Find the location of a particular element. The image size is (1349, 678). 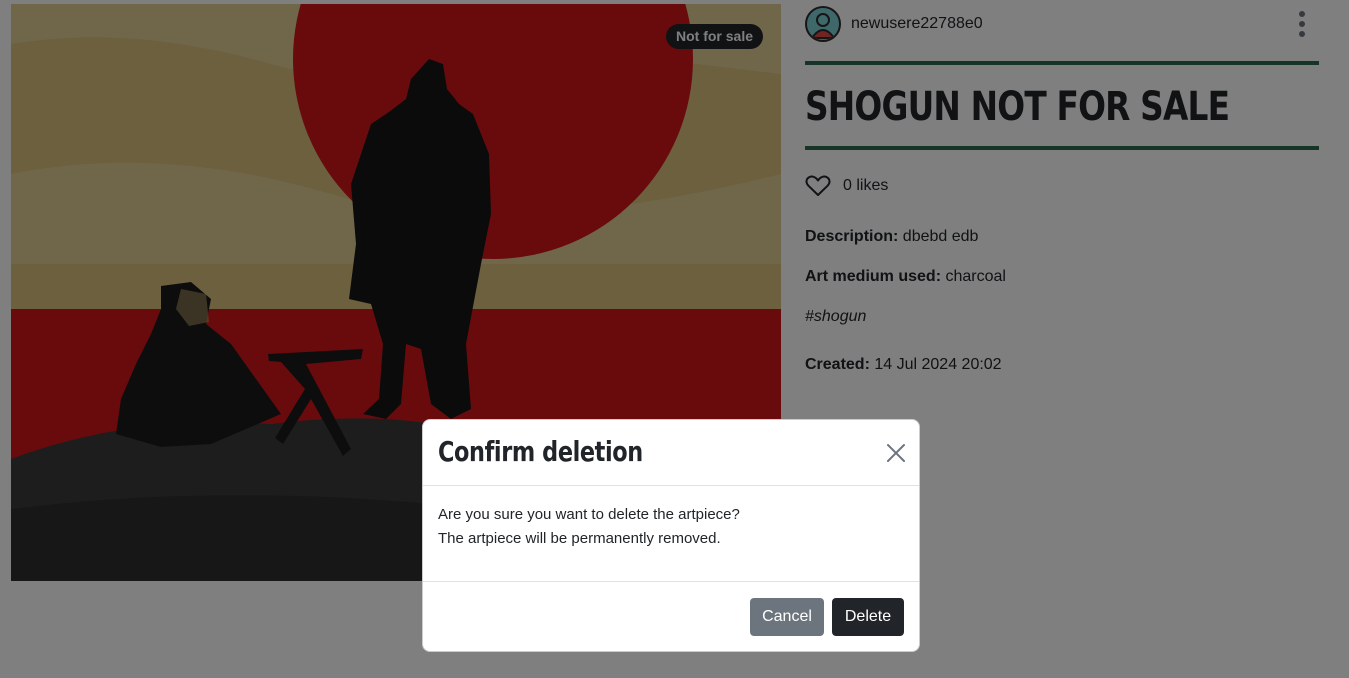

cancel-button: Cancel is located at coordinates (787, 617).